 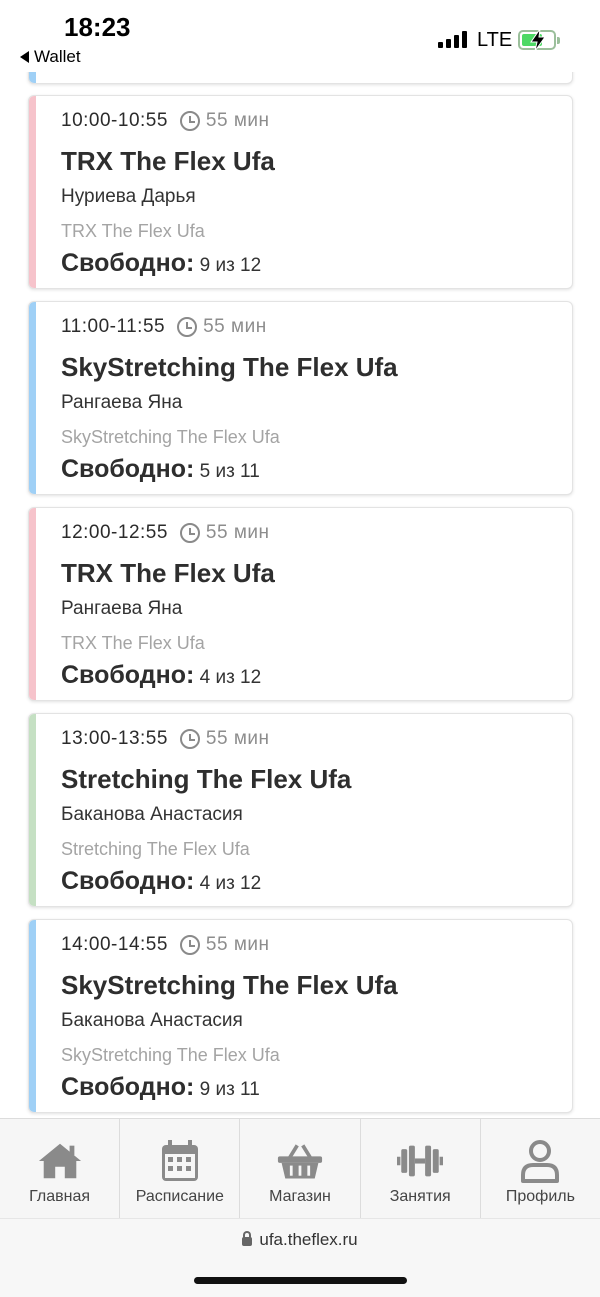 What do you see at coordinates (114, 738) in the screenshot?
I see `class-time: 13:00-13:55` at bounding box center [114, 738].